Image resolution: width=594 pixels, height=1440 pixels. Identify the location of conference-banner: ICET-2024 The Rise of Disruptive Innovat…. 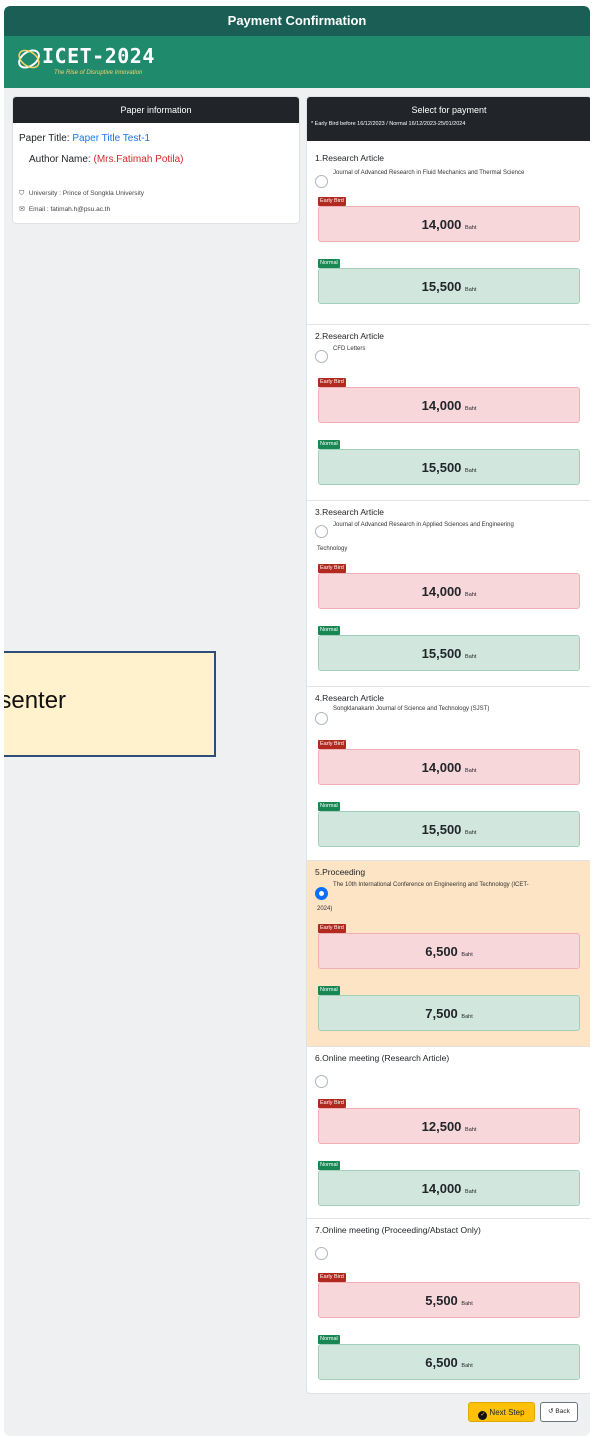
(297, 62).